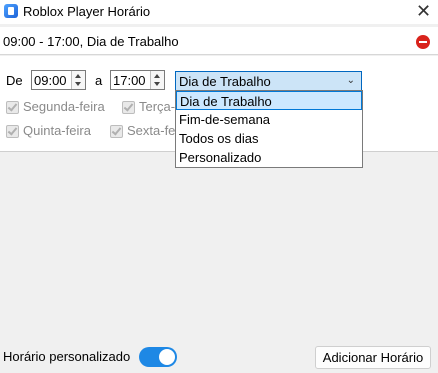 The height and width of the screenshot is (373, 438). I want to click on day-checkbox-monday: Segunda-feira, so click(61, 107).